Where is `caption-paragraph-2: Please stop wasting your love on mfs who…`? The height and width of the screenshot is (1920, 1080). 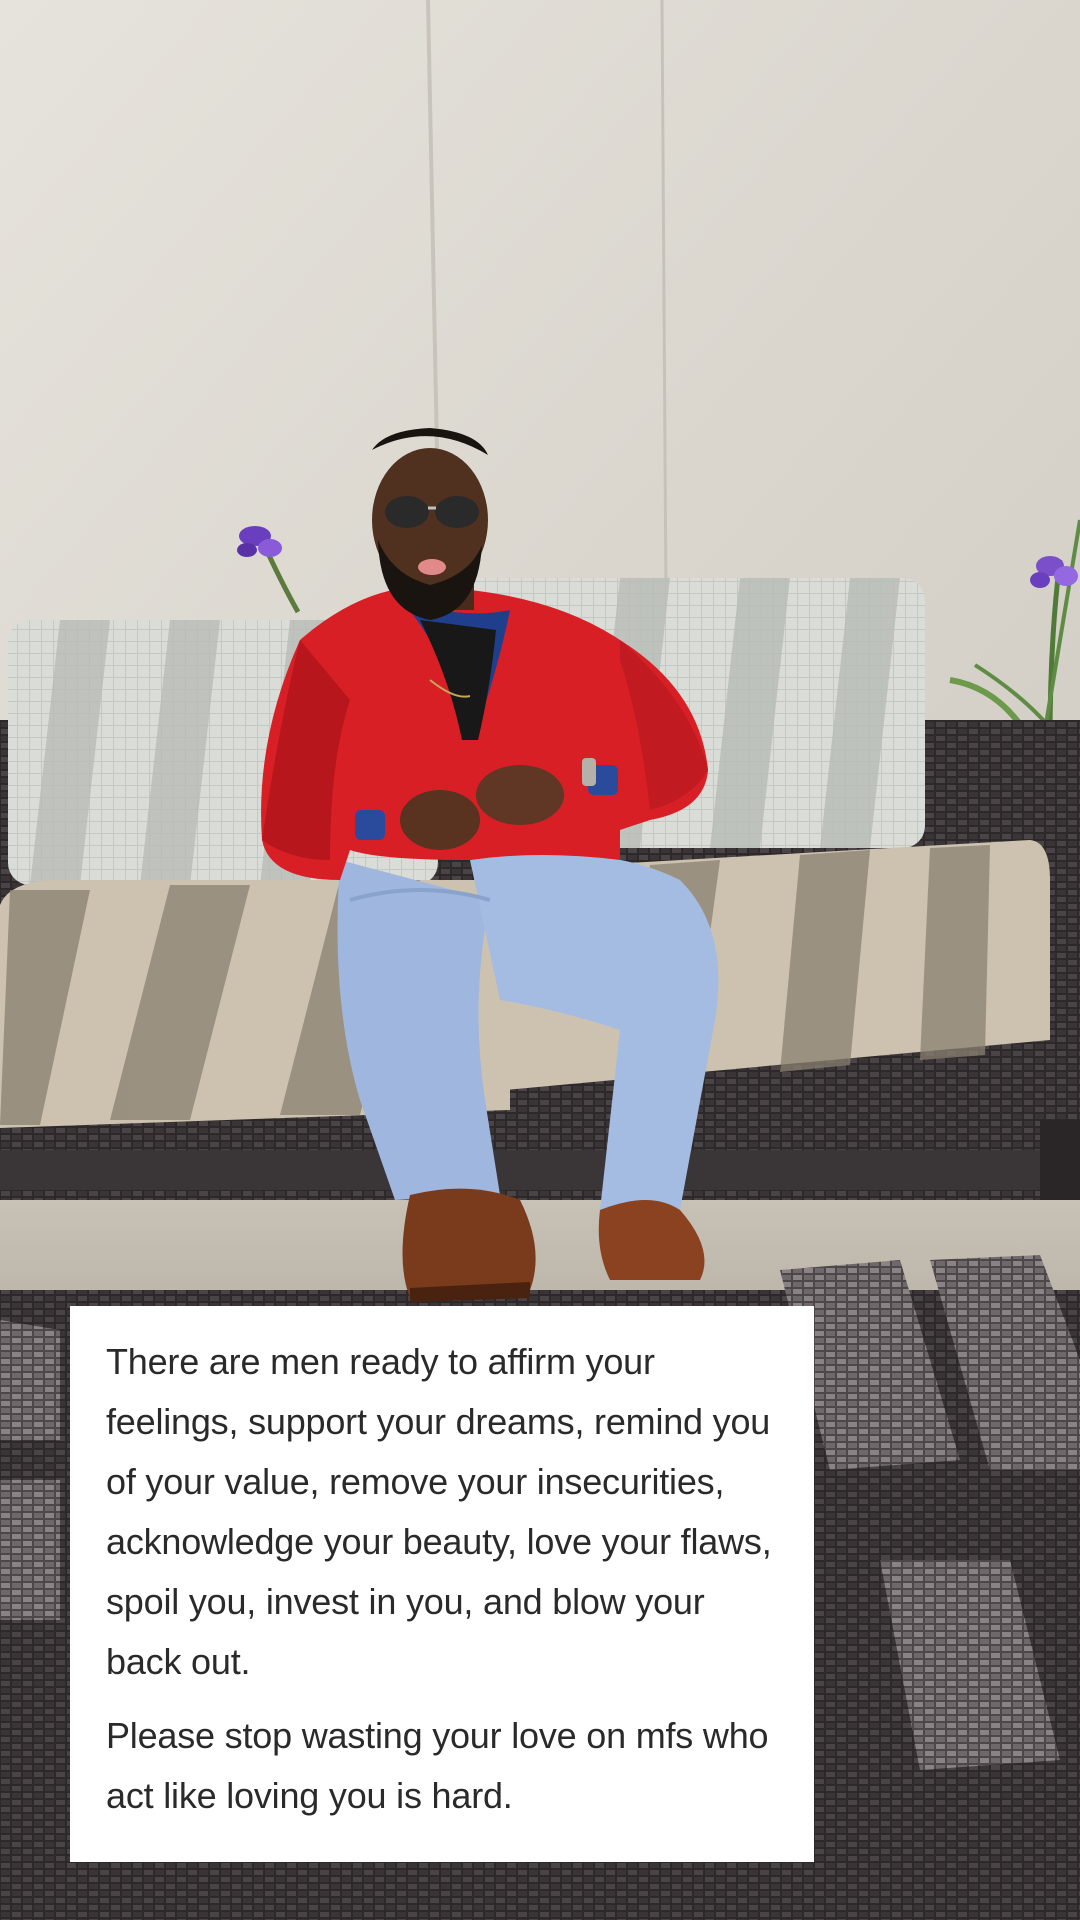 caption-paragraph-2: Please stop wasting your love on mfs who… is located at coordinates (437, 1765).